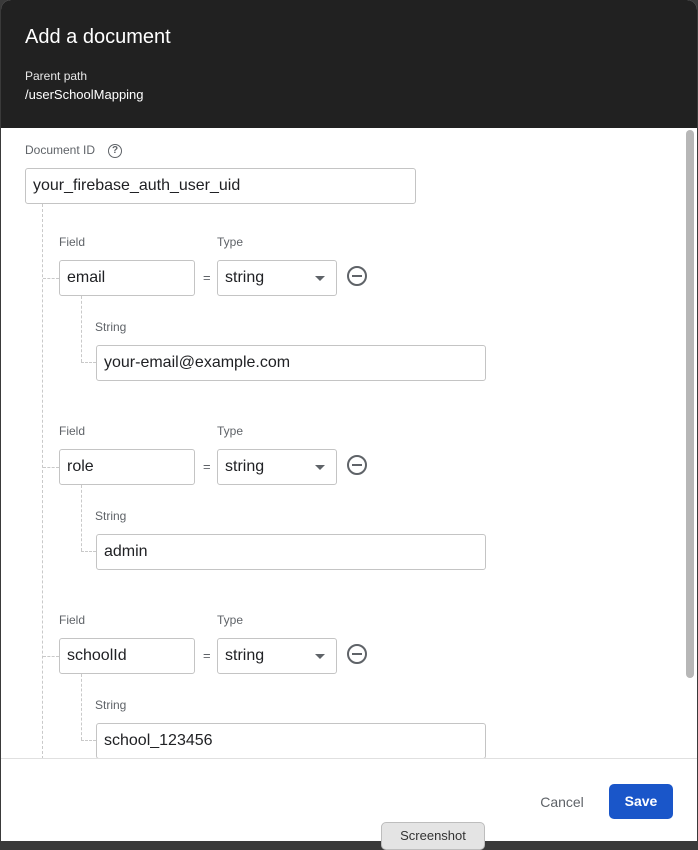  What do you see at coordinates (690, 404) in the screenshot?
I see `scrollbar-thumb` at bounding box center [690, 404].